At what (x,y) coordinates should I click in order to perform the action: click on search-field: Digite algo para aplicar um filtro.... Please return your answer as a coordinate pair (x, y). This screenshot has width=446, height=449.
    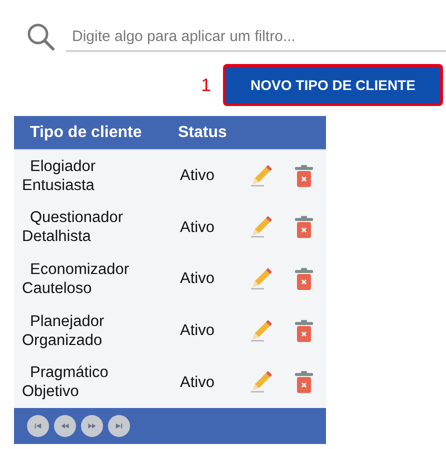
    Looking at the image, I should click on (256, 37).